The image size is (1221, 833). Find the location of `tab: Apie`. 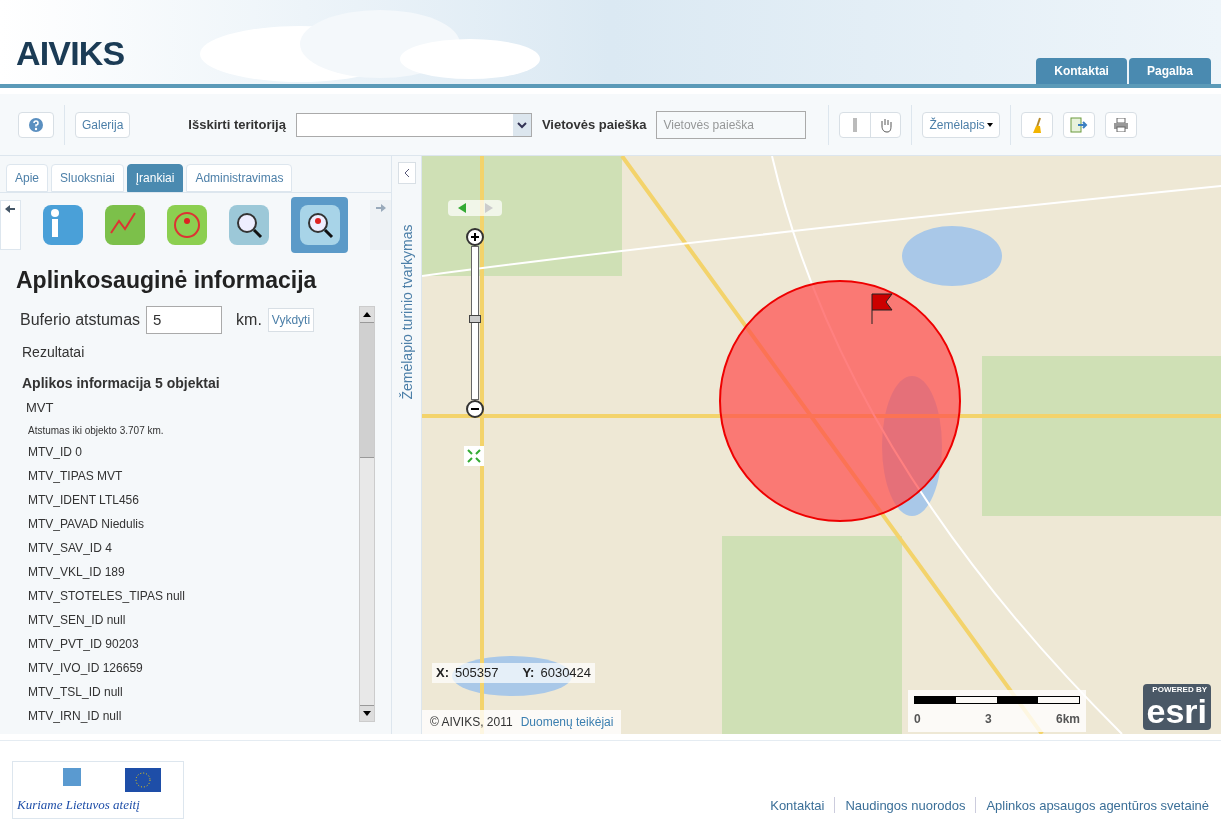

tab: Apie is located at coordinates (27, 178).